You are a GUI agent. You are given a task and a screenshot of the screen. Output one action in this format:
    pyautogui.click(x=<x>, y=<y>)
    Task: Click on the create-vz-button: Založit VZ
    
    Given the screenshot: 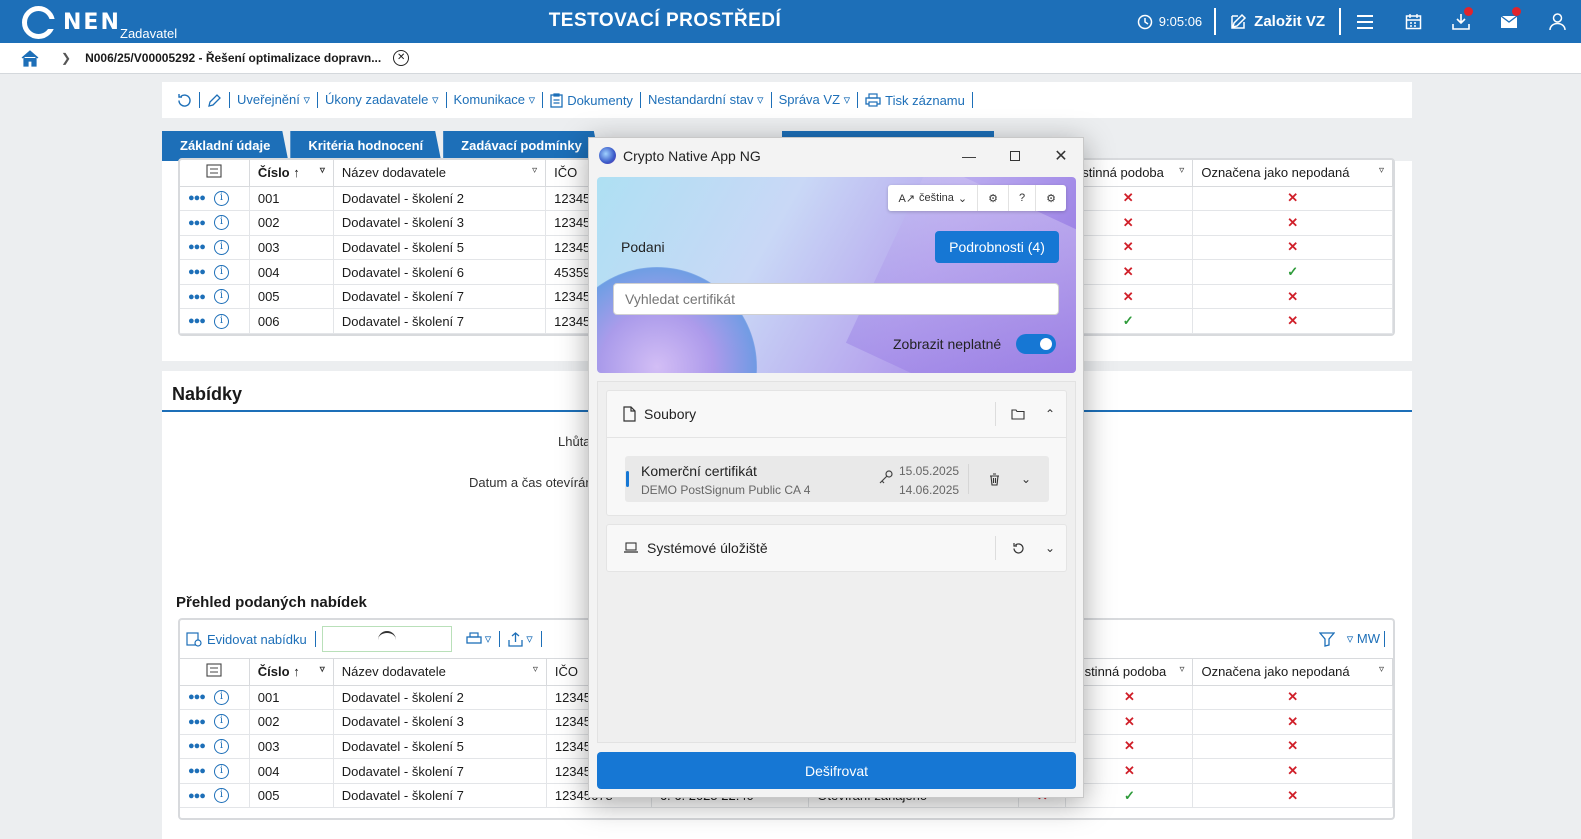 What is the action you would take?
    pyautogui.click(x=1278, y=21)
    